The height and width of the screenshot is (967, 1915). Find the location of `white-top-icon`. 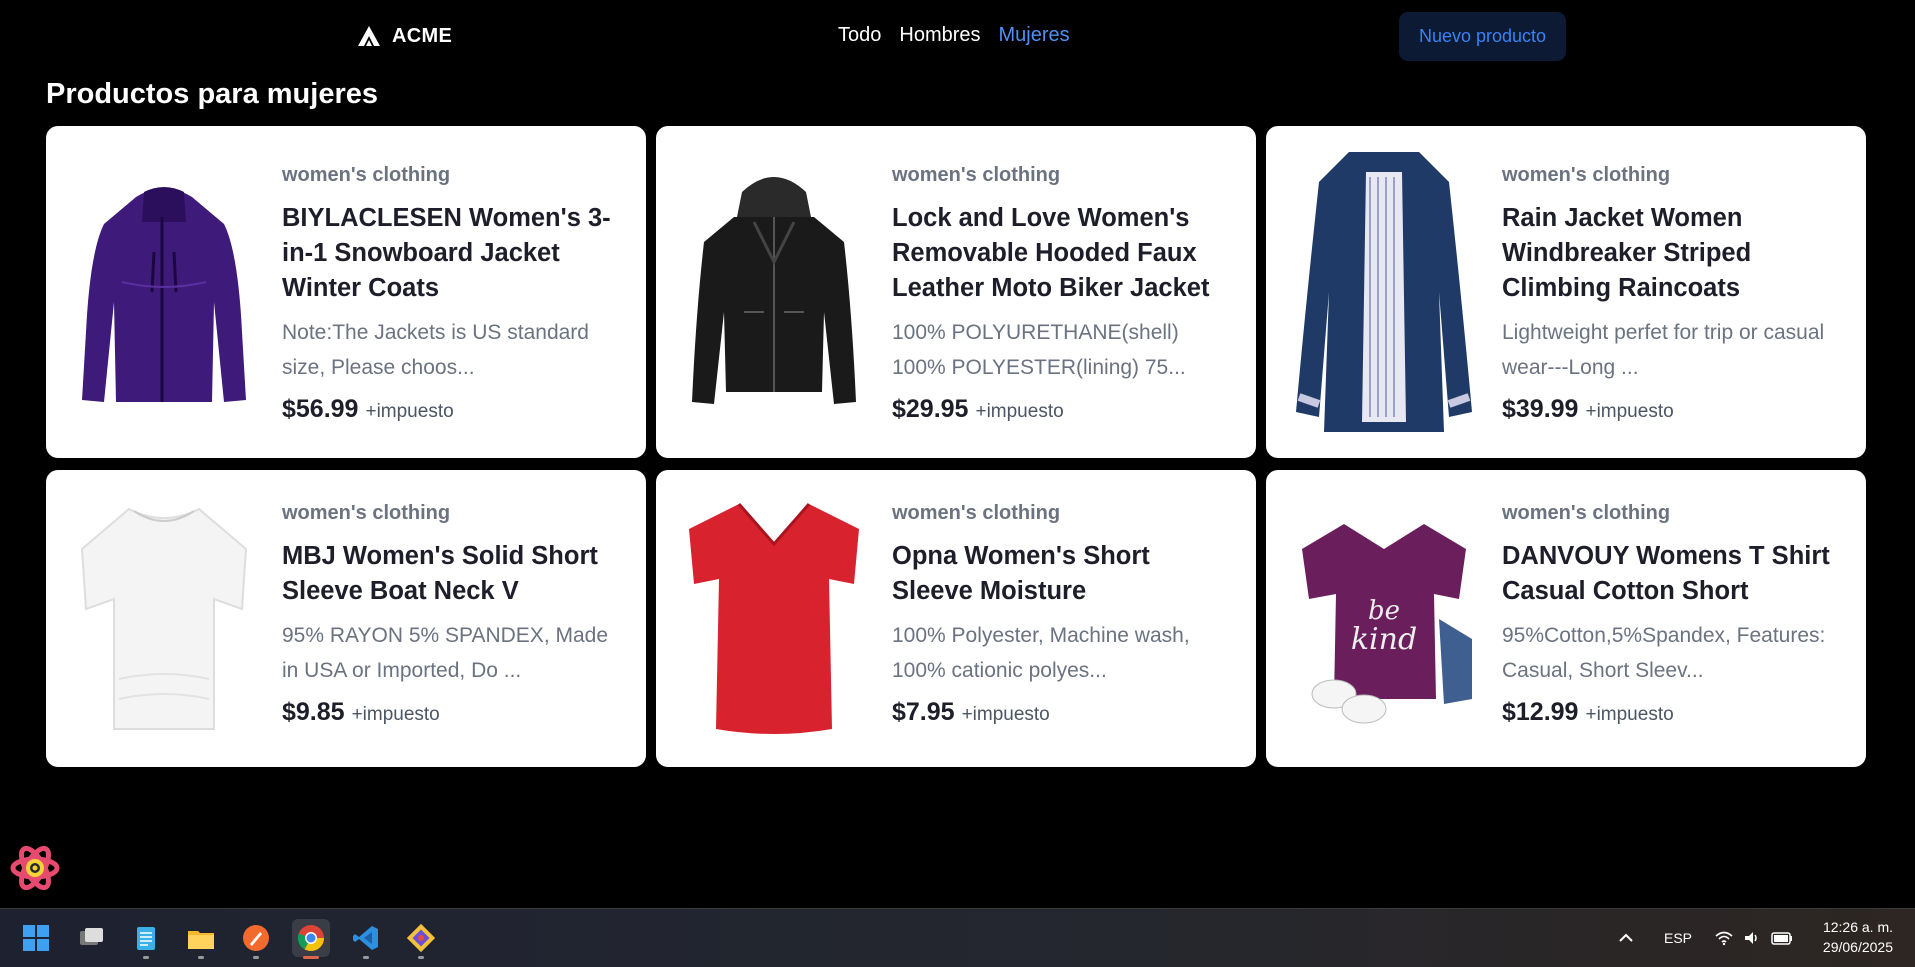

white-top-icon is located at coordinates (164, 618).